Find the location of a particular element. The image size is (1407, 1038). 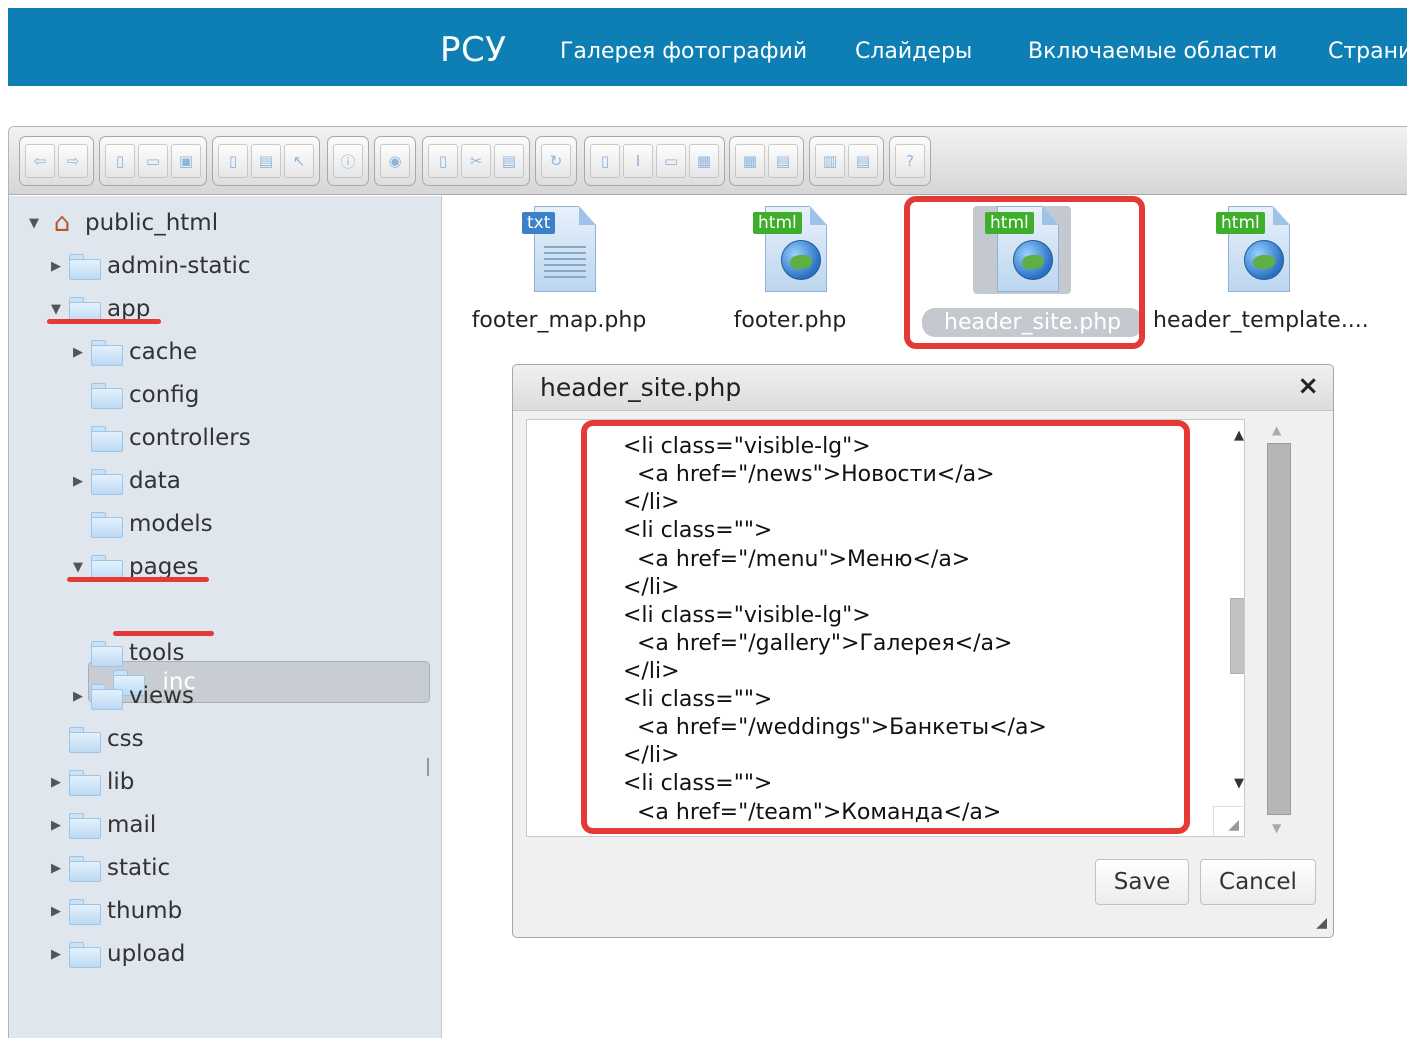

file-footer-map: txt footer_map.php is located at coordinates (559, 269).